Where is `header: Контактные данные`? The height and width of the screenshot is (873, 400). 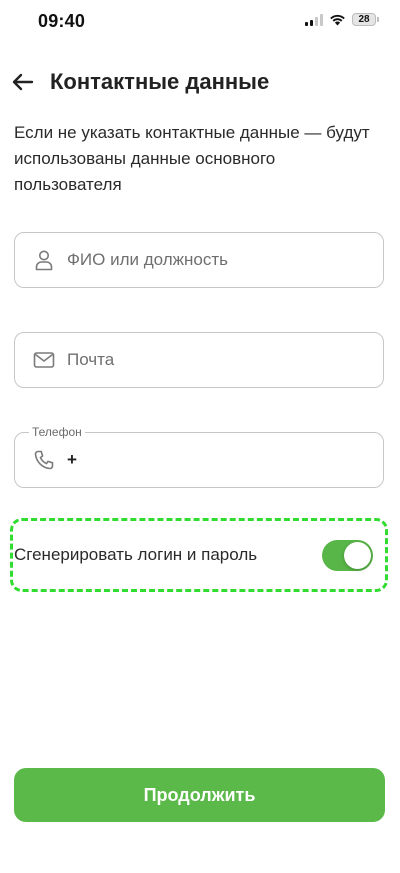 header: Контактные данные is located at coordinates (140, 82).